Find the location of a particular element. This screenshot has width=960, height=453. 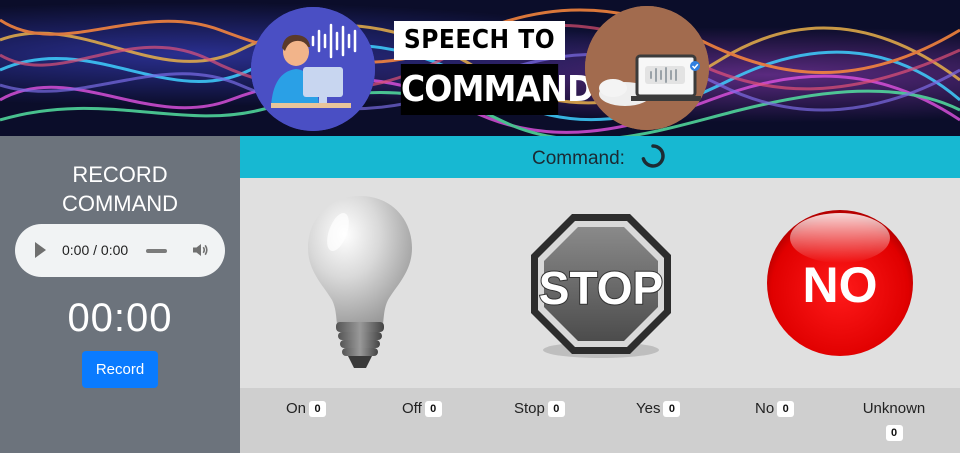

volume-icon is located at coordinates (200, 250).